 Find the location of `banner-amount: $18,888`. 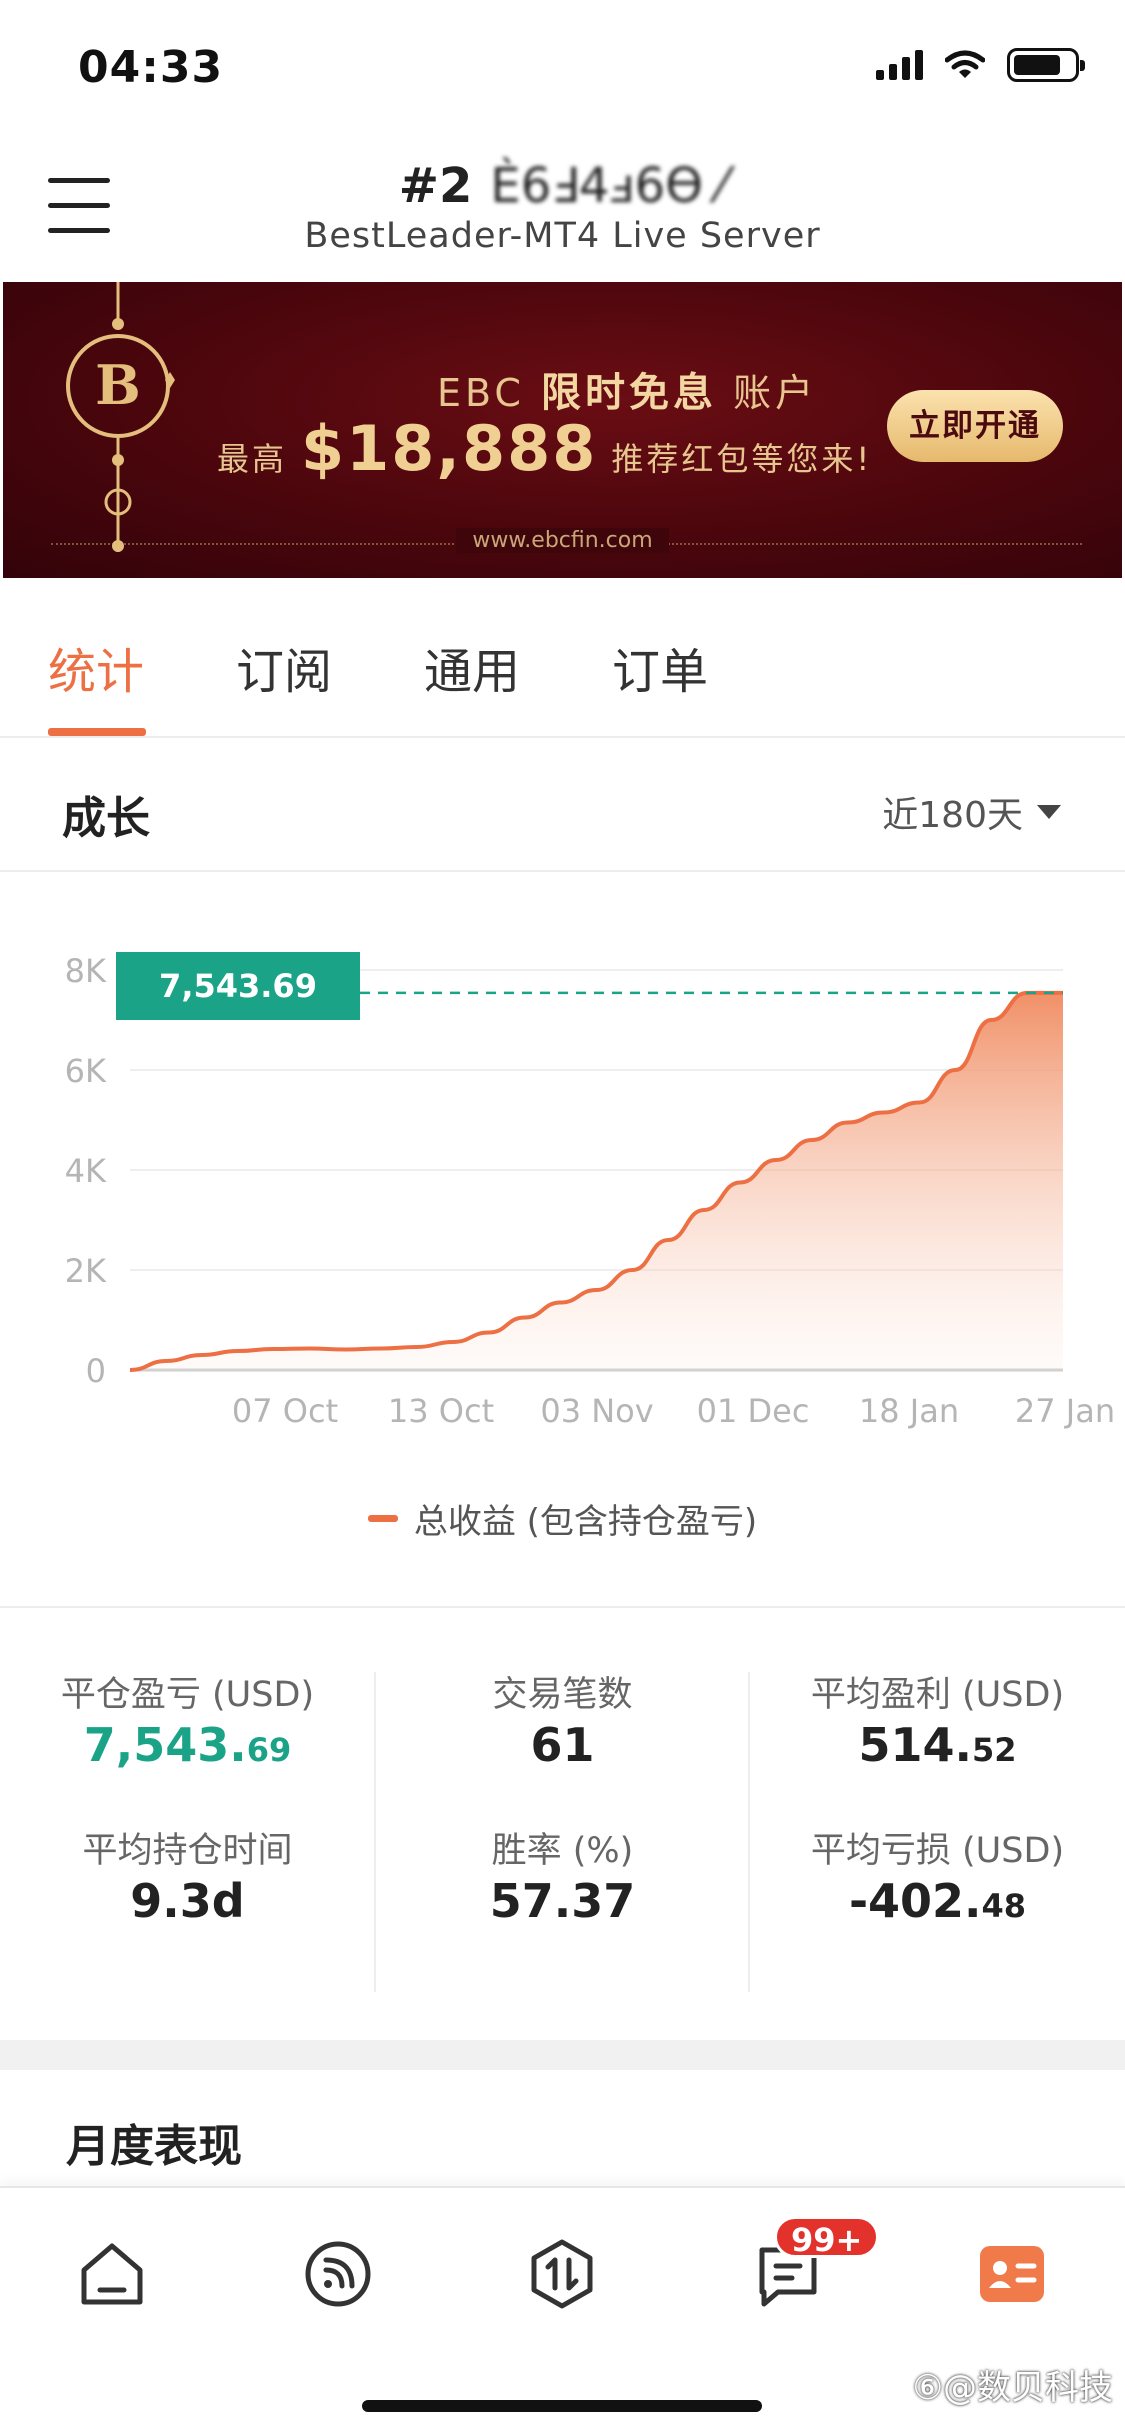

banner-amount: $18,888 is located at coordinates (449, 448).